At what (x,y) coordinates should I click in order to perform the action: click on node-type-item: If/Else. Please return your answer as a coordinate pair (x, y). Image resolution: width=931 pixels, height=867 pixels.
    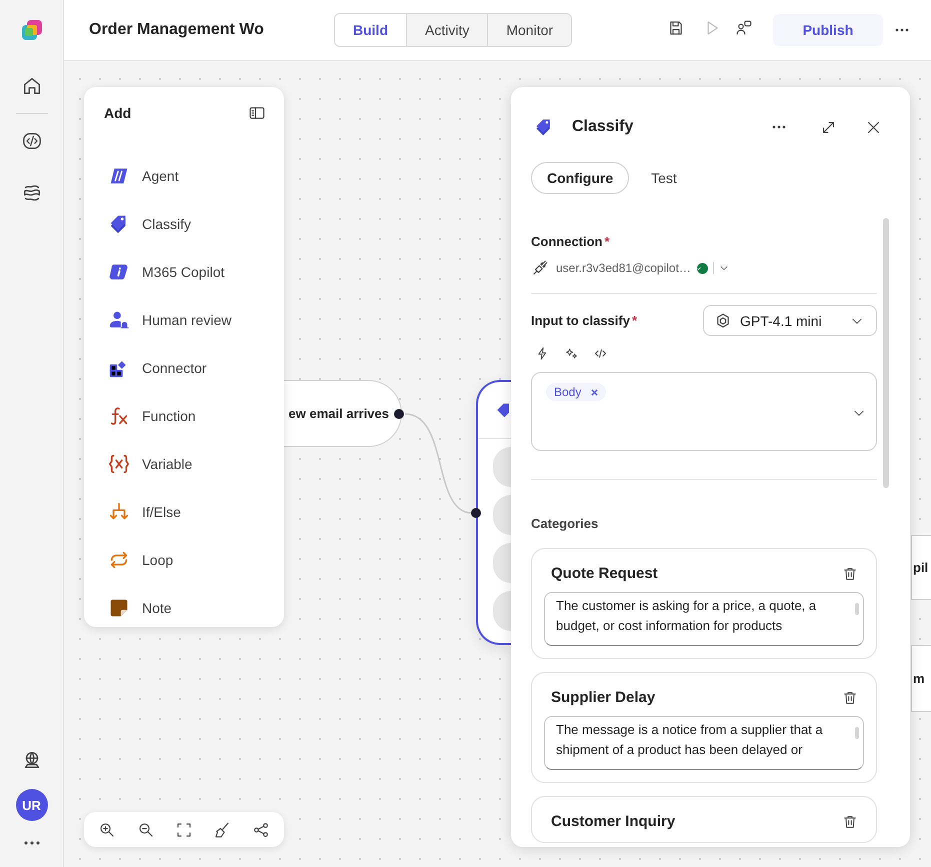
    Looking at the image, I should click on (185, 512).